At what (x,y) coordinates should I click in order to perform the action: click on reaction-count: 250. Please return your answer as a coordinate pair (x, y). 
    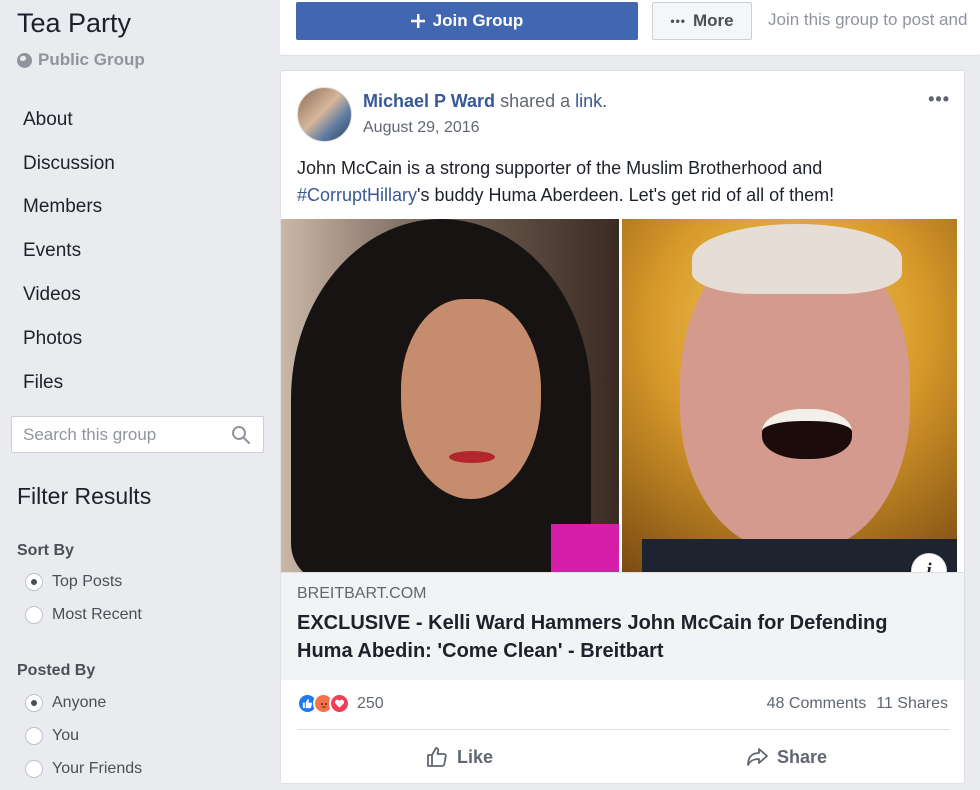
    Looking at the image, I should click on (370, 703).